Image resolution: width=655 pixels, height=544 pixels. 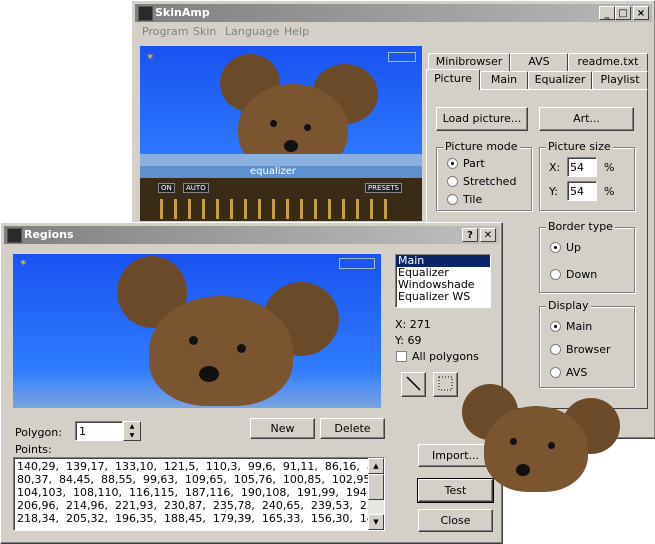 I want to click on new-button: New, so click(x=282, y=428).